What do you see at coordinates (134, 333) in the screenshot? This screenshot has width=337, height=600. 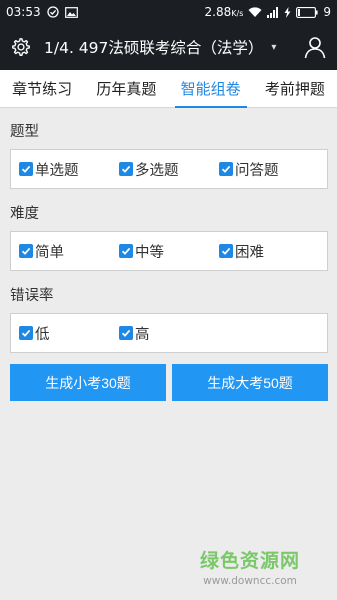 I see `checkbox-high: 高` at bounding box center [134, 333].